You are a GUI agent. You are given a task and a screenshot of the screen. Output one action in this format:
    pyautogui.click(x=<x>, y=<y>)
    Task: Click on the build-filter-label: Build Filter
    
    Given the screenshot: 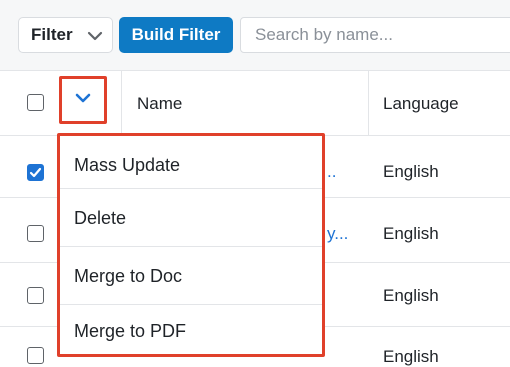 What is the action you would take?
    pyautogui.click(x=176, y=34)
    